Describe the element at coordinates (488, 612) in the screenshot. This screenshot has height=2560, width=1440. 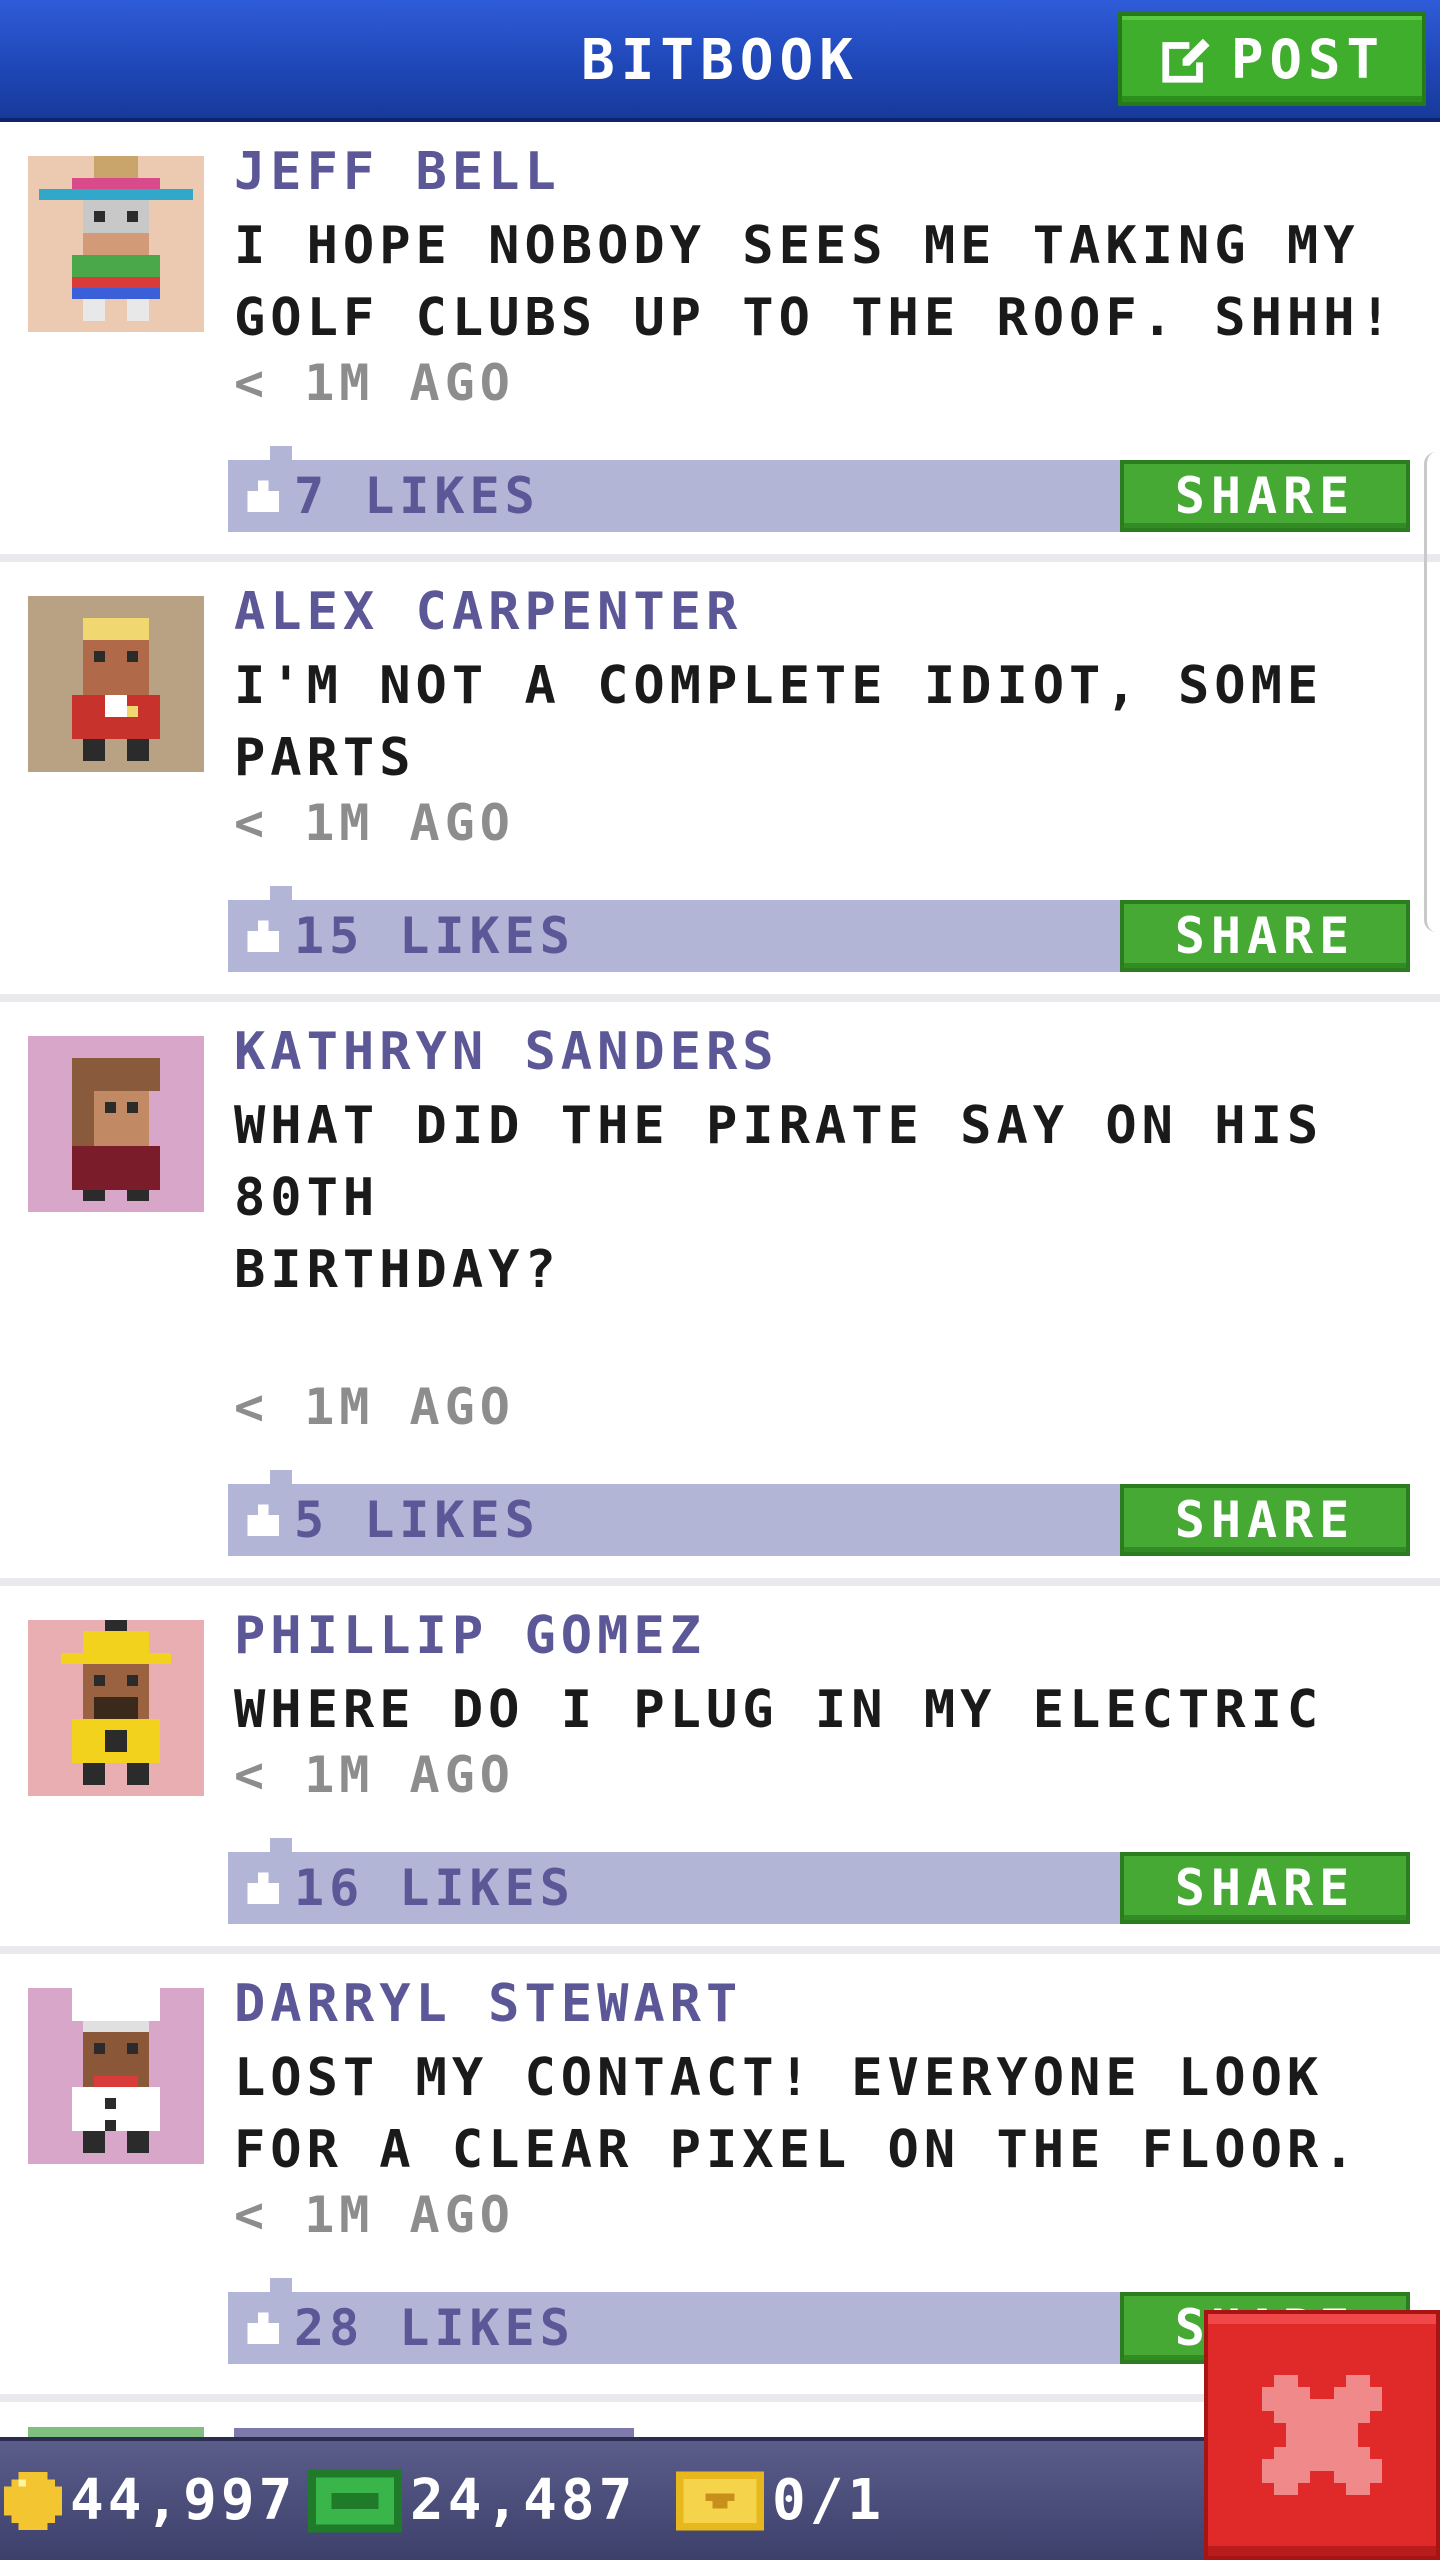
I see `post-author: ALEX CARPENTER` at that location.